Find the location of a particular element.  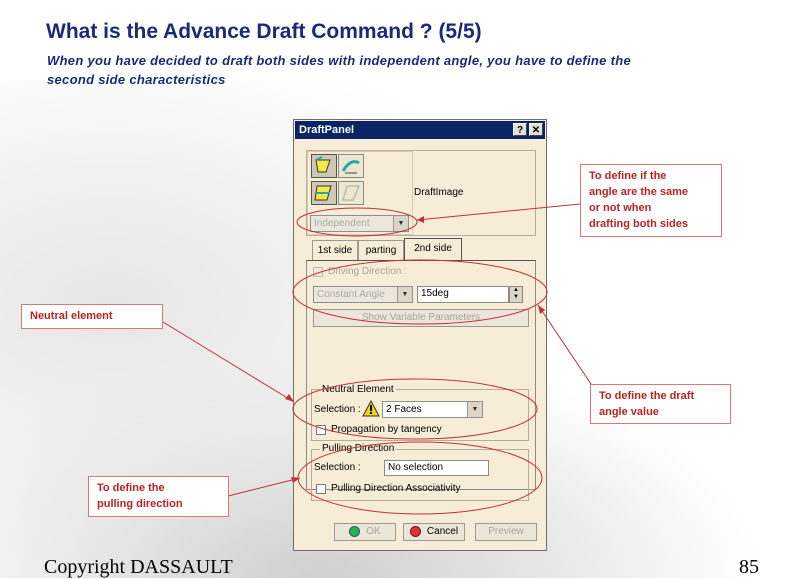

arrowhead-mode is located at coordinates (420, 219).